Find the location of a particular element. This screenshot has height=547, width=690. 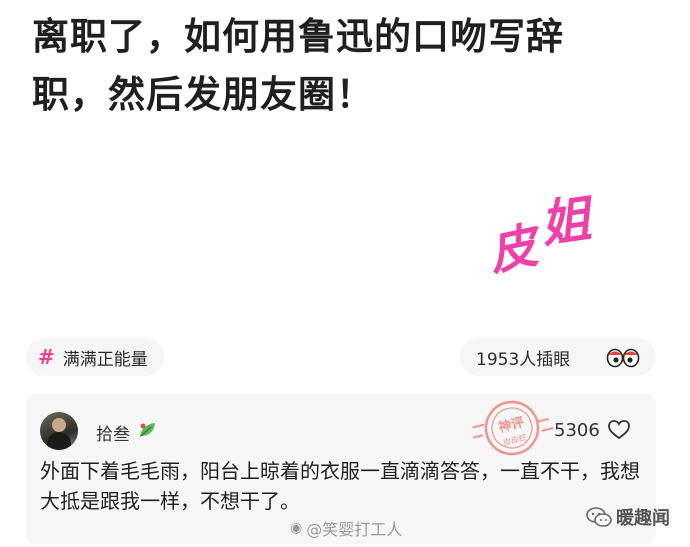

post-title-line1: 离职了，如何用鲁迅的口吻写辞 is located at coordinates (298, 36).